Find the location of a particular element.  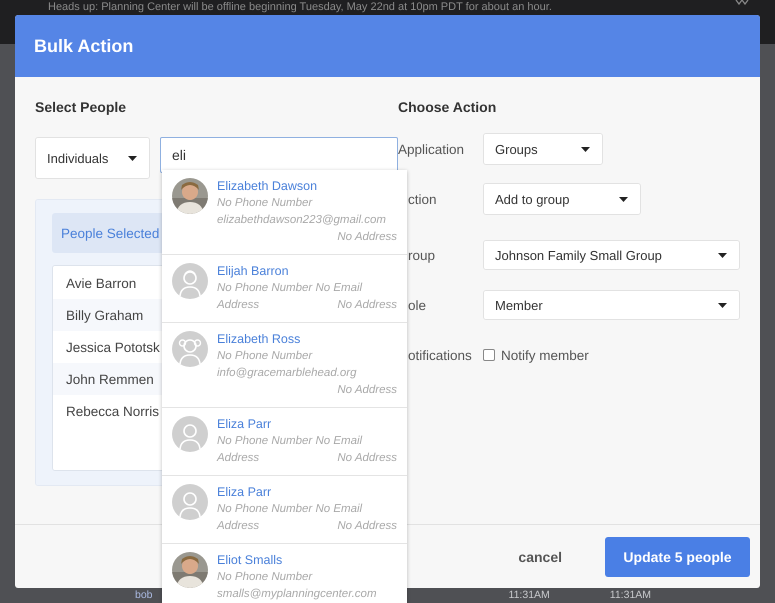

person-name: bob is located at coordinates (144, 595).